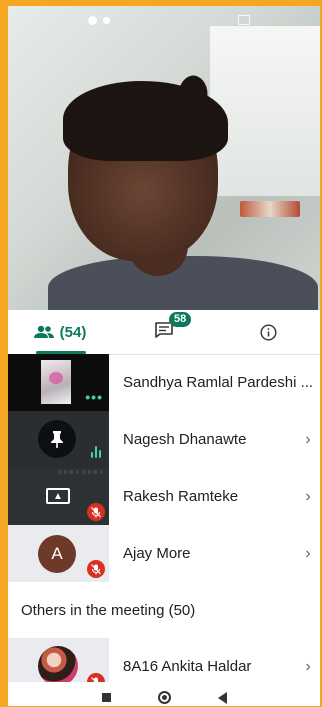  I want to click on background-wall, so click(265, 111).